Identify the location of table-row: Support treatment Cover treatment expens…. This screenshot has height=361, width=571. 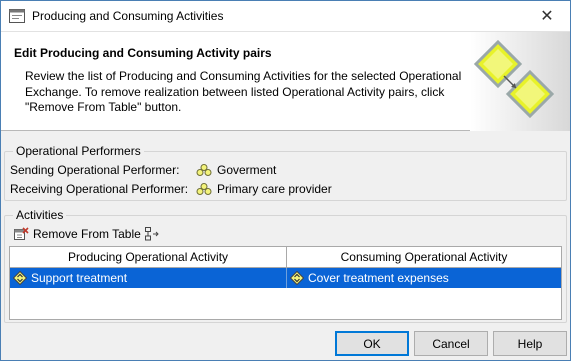
(285, 278).